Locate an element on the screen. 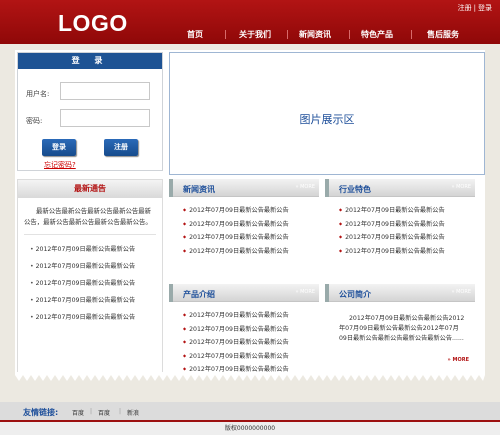 The height and width of the screenshot is (435, 500). nav-home: 首页 is located at coordinates (195, 34).